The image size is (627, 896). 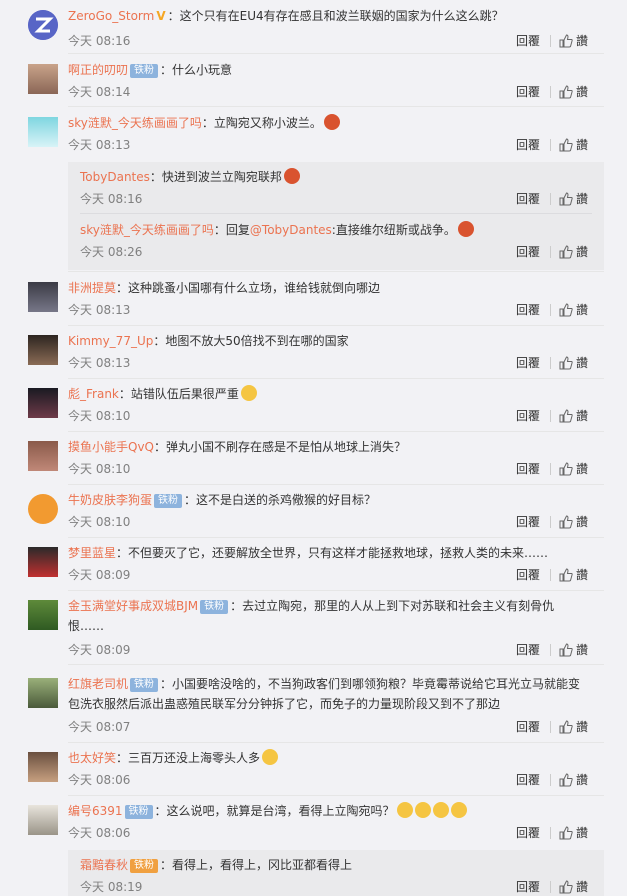 I want to click on timestamp: 今天 08:09, so click(x=99, y=575).